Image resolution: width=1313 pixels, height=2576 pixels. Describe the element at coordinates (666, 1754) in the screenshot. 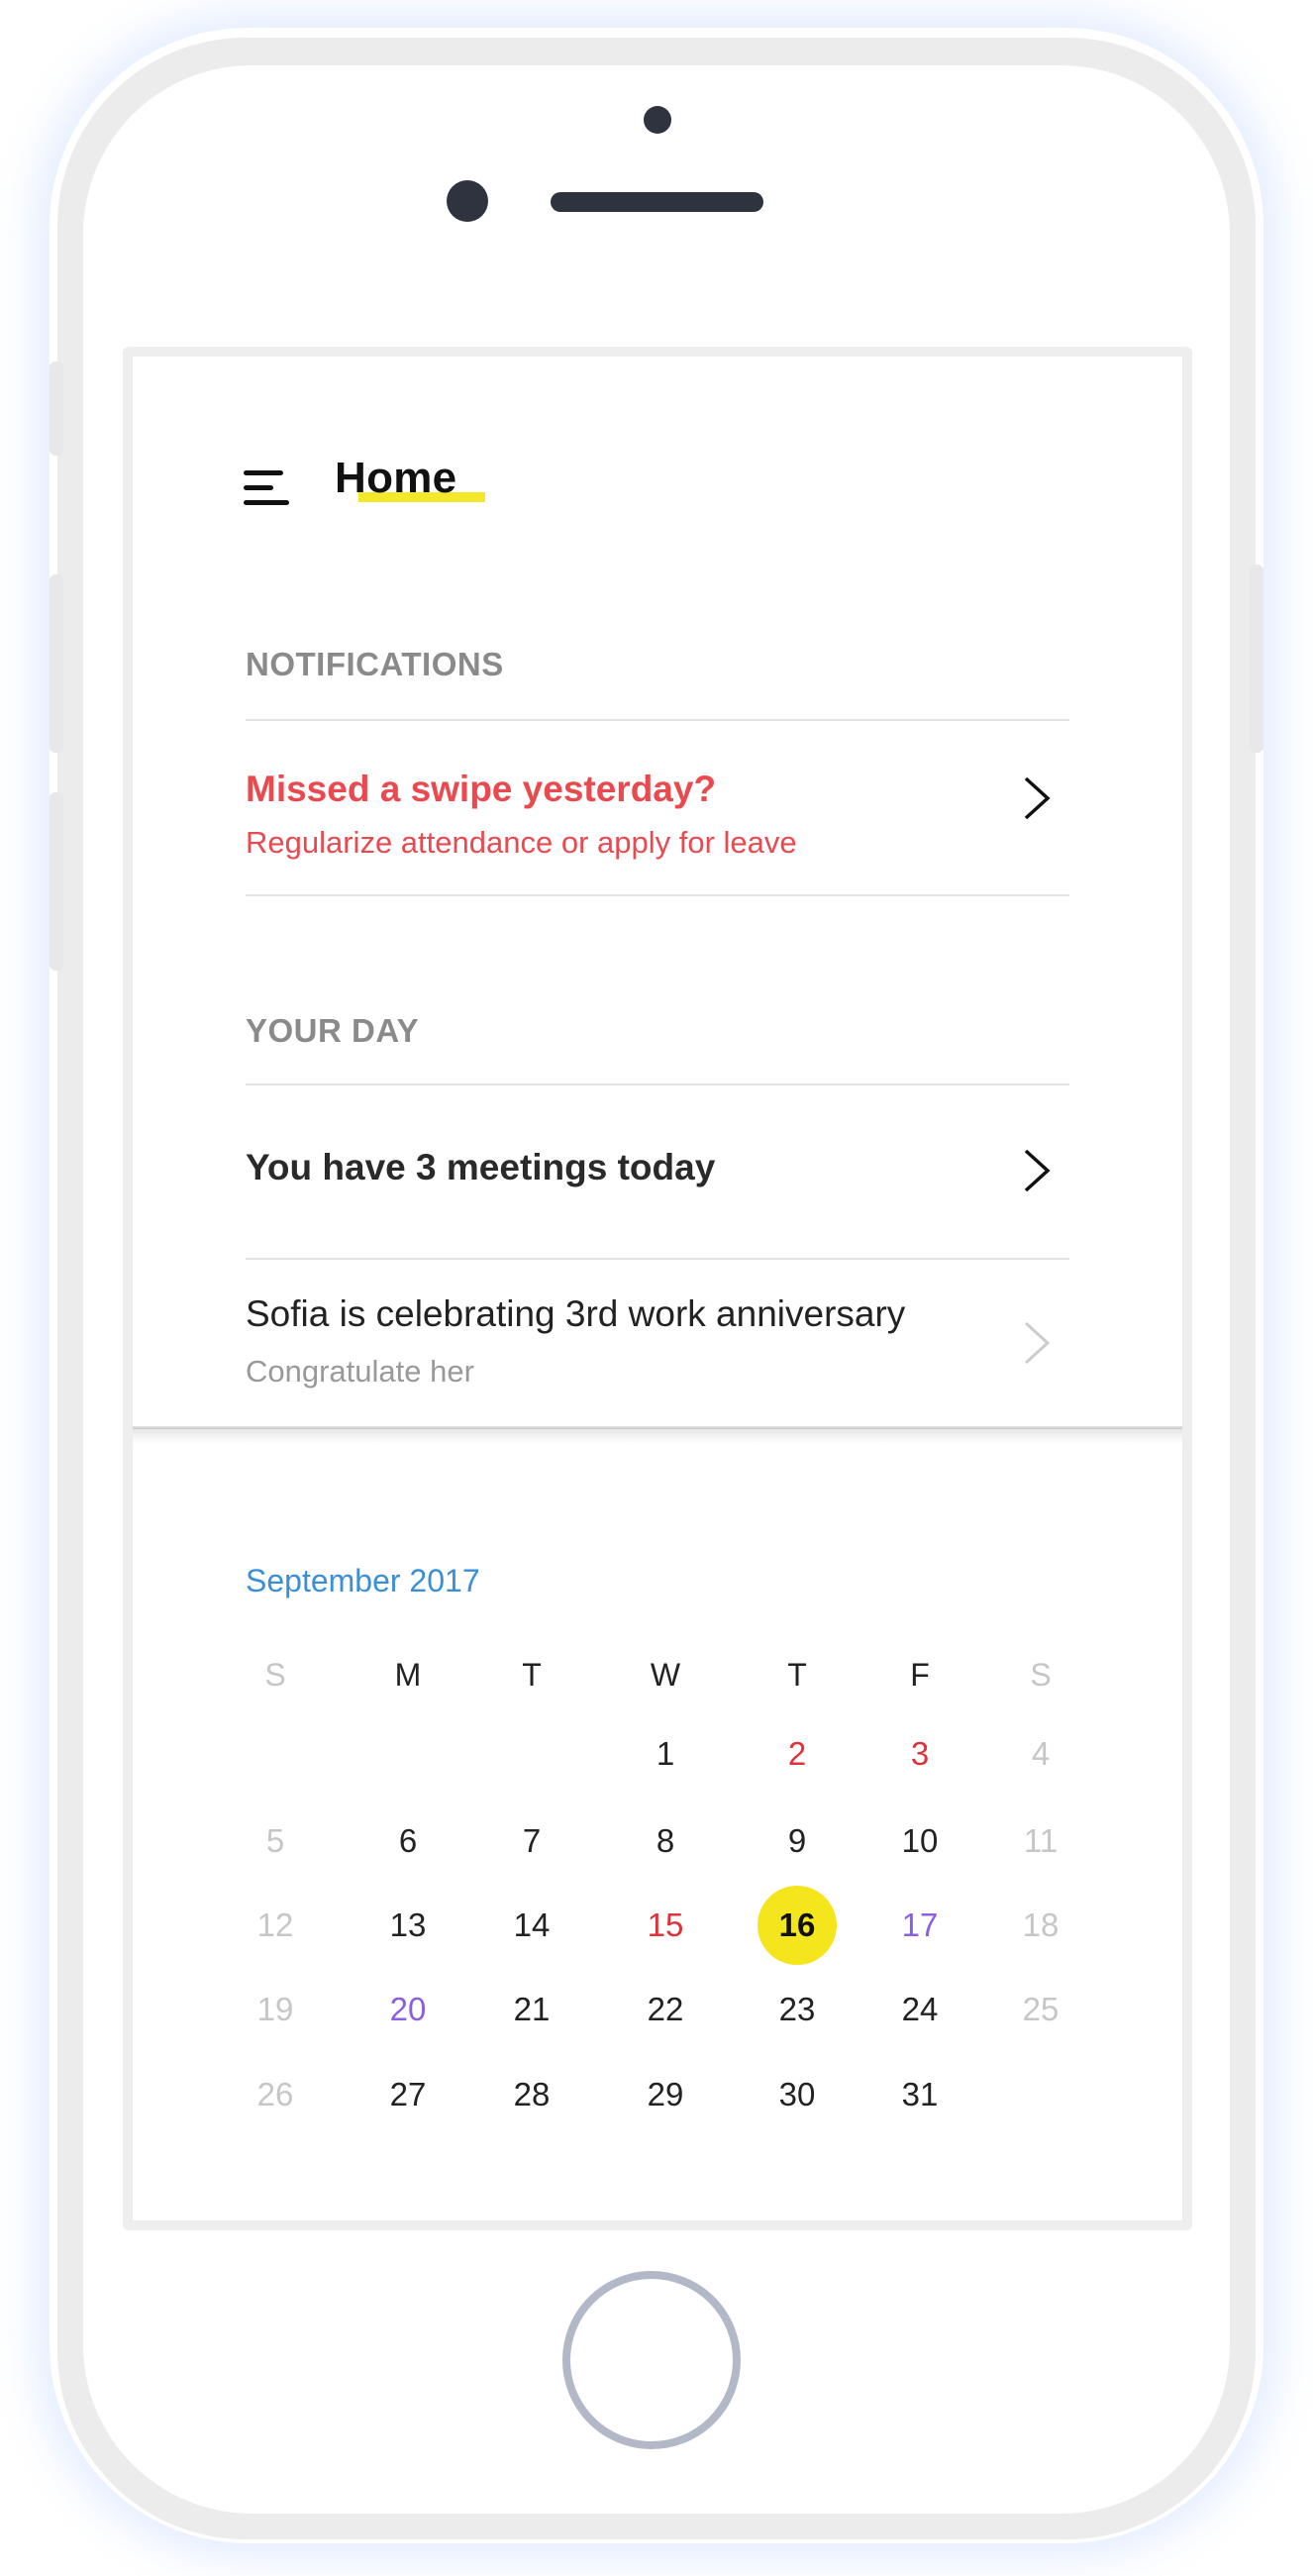

I see `calendar-day: 1` at that location.